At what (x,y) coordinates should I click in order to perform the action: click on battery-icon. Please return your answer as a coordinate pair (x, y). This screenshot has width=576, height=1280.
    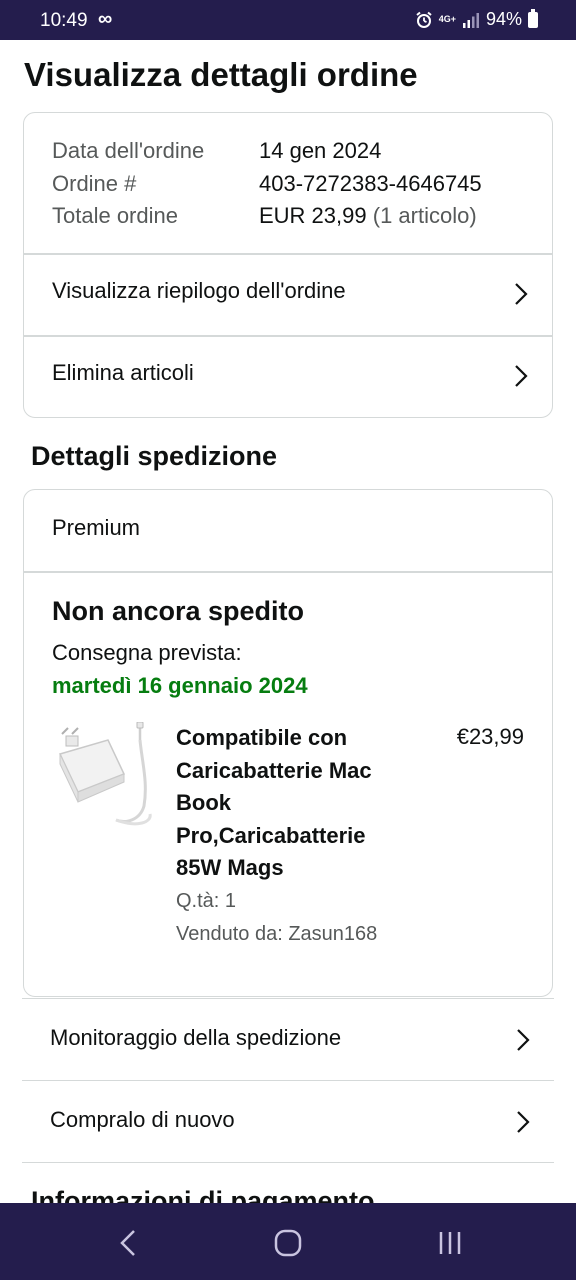
    Looking at the image, I should click on (533, 18).